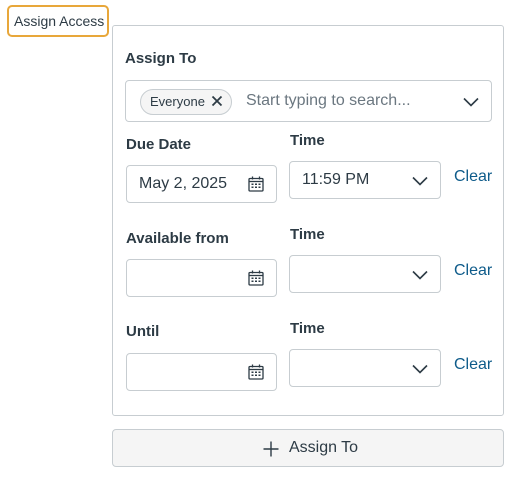 Image resolution: width=517 pixels, height=483 pixels. Describe the element at coordinates (217, 101) in the screenshot. I see `close-icon` at that location.